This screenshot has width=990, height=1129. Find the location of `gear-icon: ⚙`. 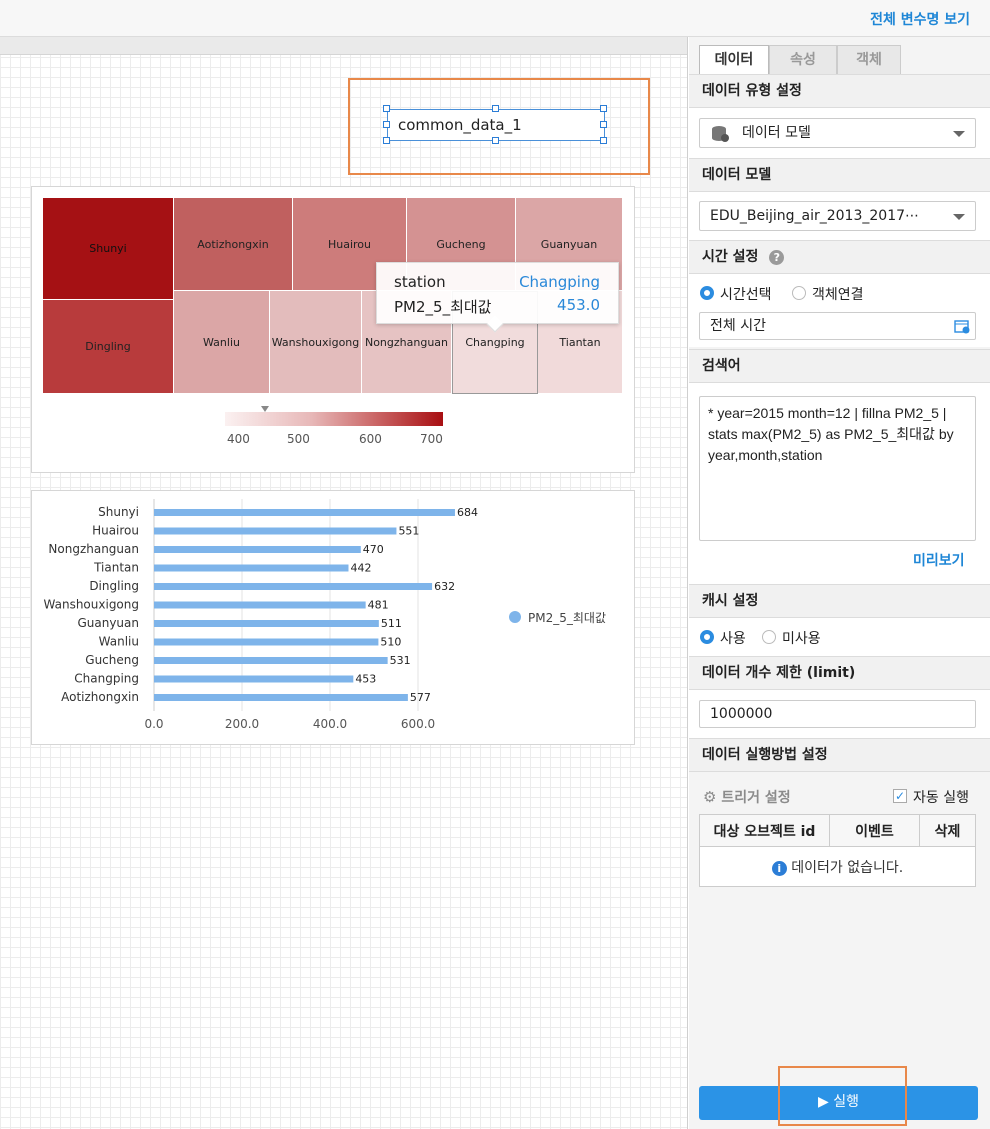

gear-icon: ⚙ is located at coordinates (710, 797).